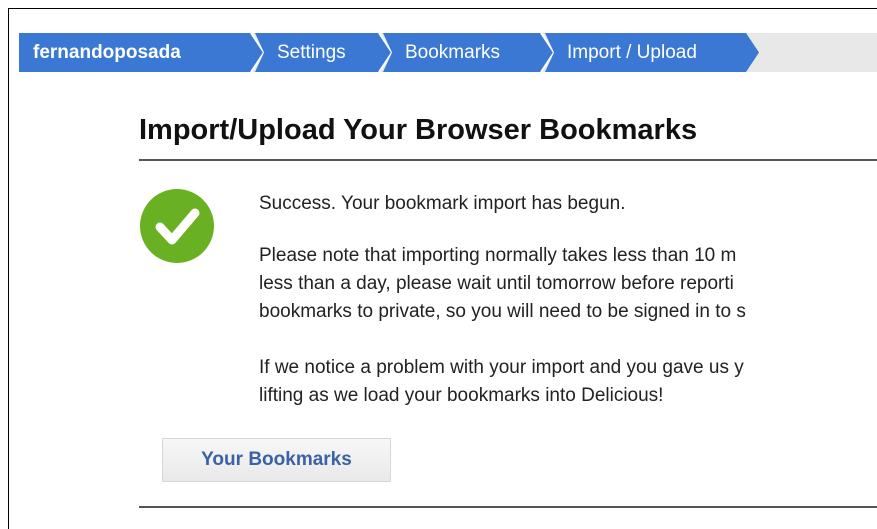 The image size is (877, 529). Describe the element at coordinates (418, 130) in the screenshot. I see `page-title: Import/Upload Your Browser Bookmarks` at that location.